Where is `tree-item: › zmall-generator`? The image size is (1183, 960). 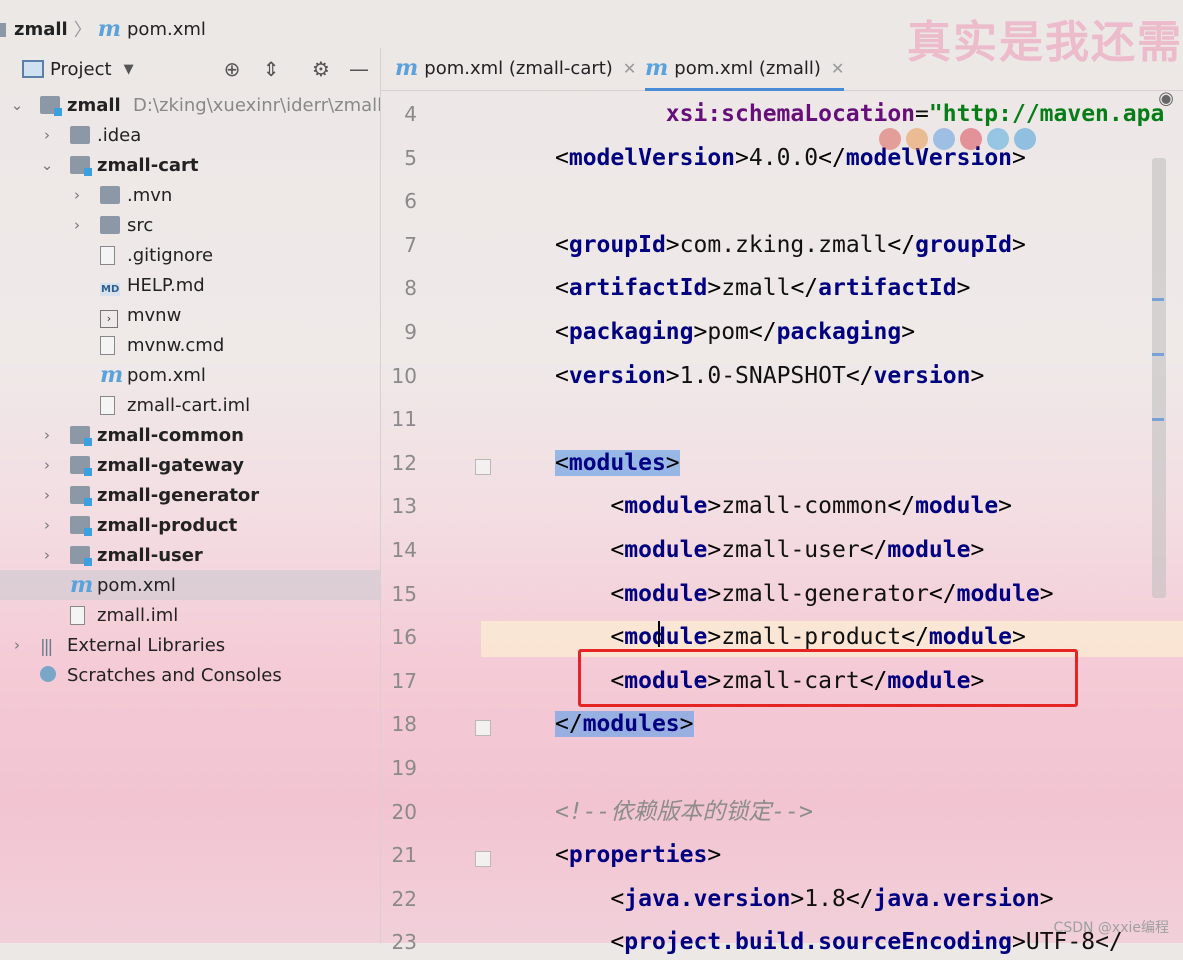 tree-item: › zmall-generator is located at coordinates (190, 495).